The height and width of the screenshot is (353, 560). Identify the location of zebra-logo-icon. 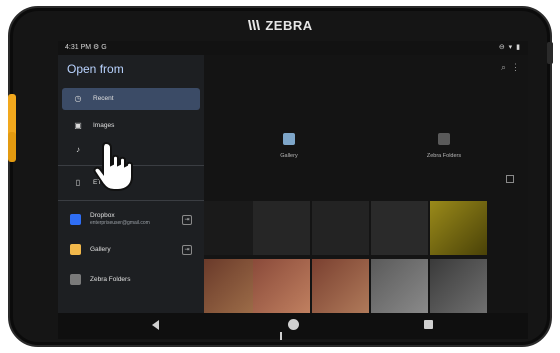
(254, 25).